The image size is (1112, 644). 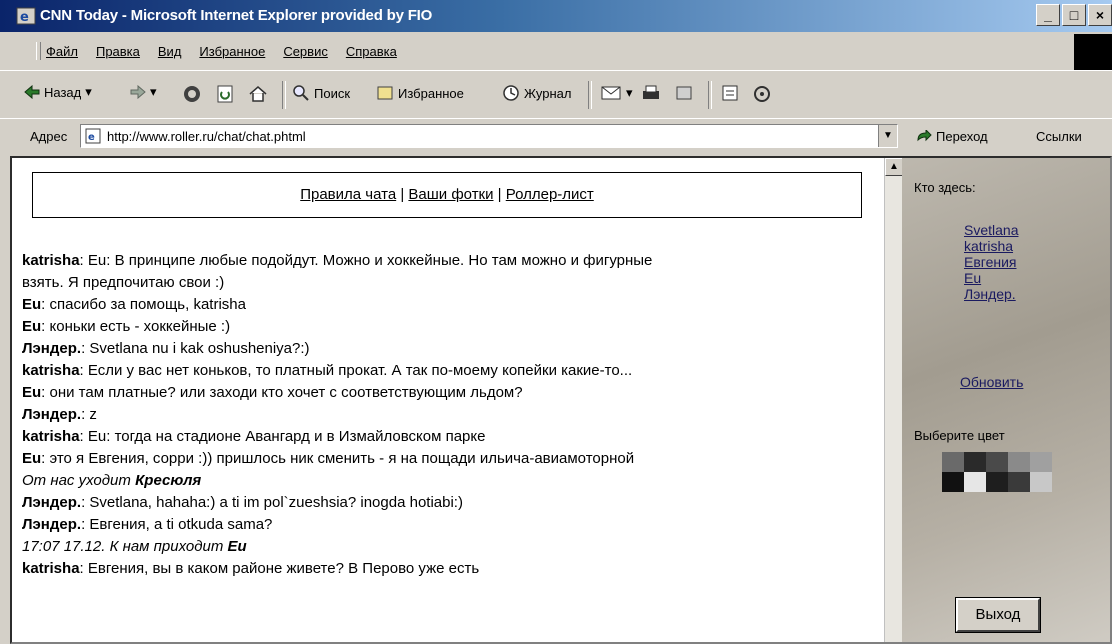 I want to click on history-icon, so click(x=511, y=93).